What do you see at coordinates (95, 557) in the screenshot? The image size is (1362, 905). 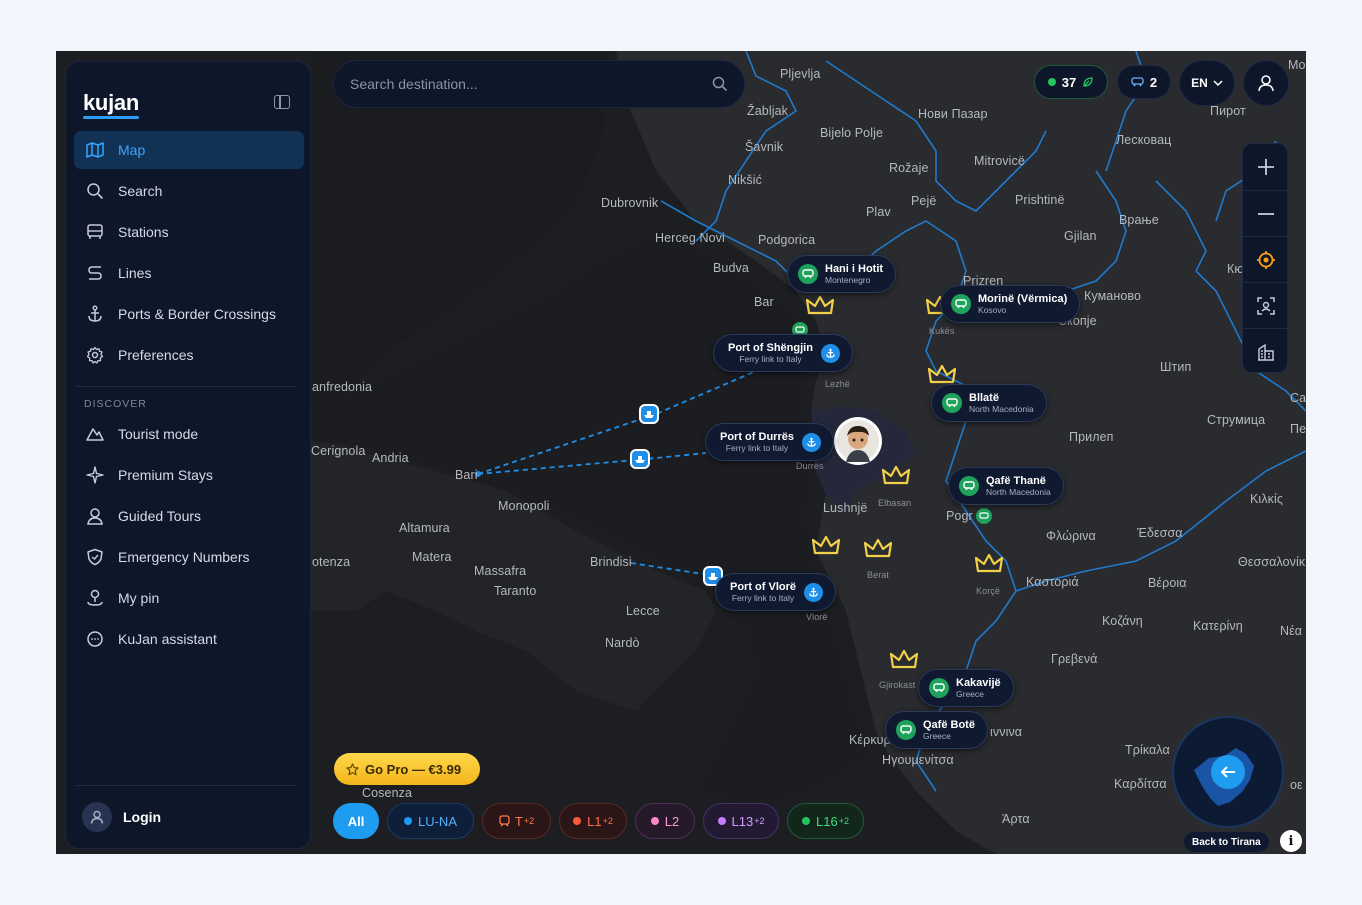 I see `shield-icon` at bounding box center [95, 557].